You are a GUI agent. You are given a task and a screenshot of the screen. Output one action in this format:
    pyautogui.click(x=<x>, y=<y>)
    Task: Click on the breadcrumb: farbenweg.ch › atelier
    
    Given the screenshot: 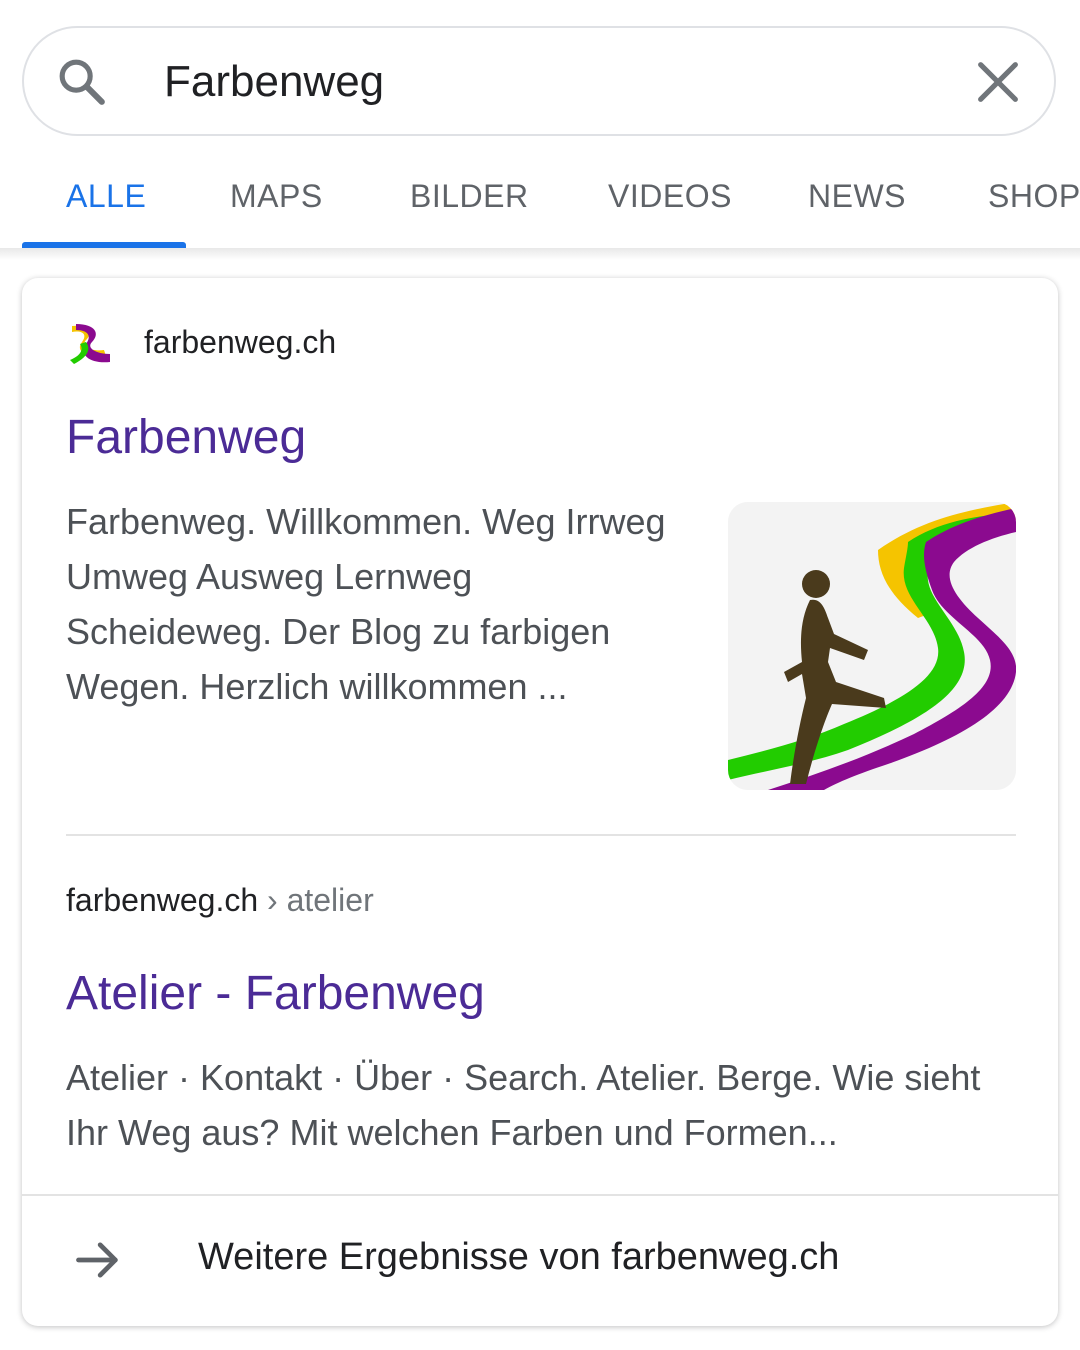 What is the action you would take?
    pyautogui.click(x=220, y=900)
    